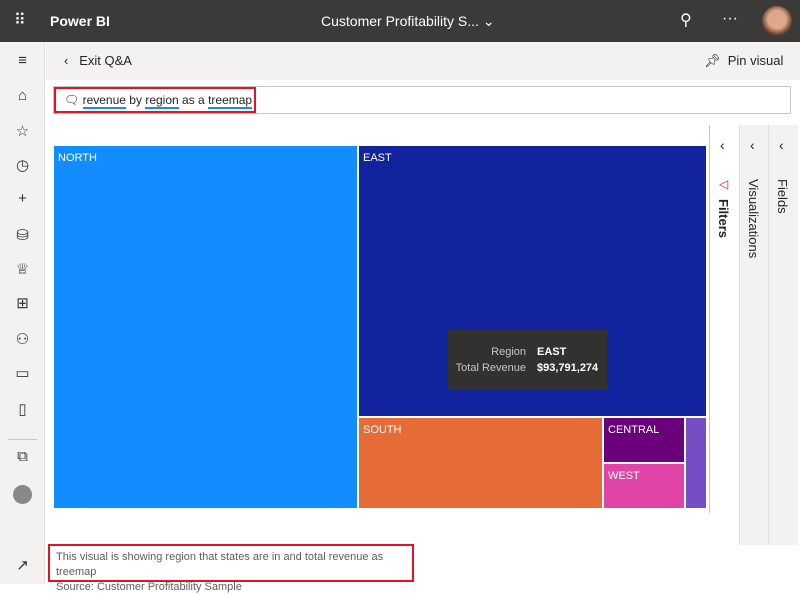  I want to click on chevron-down-icon: ⌄, so click(488, 21).